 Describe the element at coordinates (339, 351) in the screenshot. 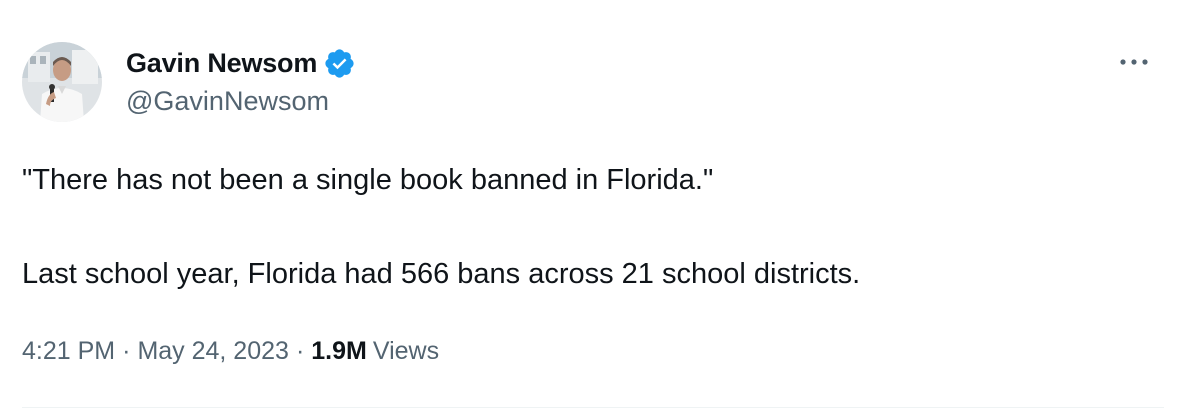

I see `views-count: 1.9M` at that location.